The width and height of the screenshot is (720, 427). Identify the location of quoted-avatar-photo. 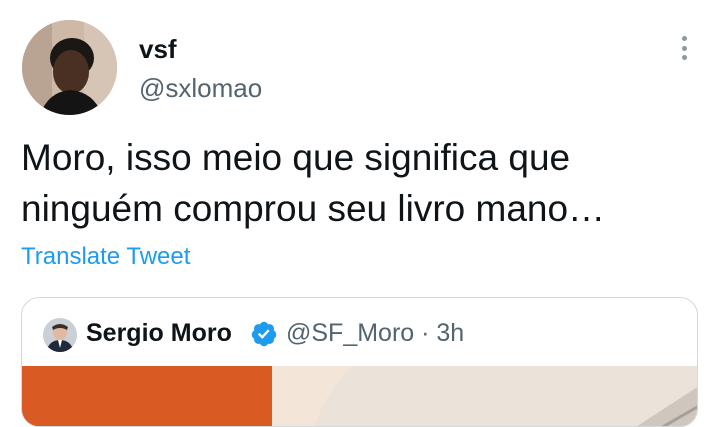
(60, 335).